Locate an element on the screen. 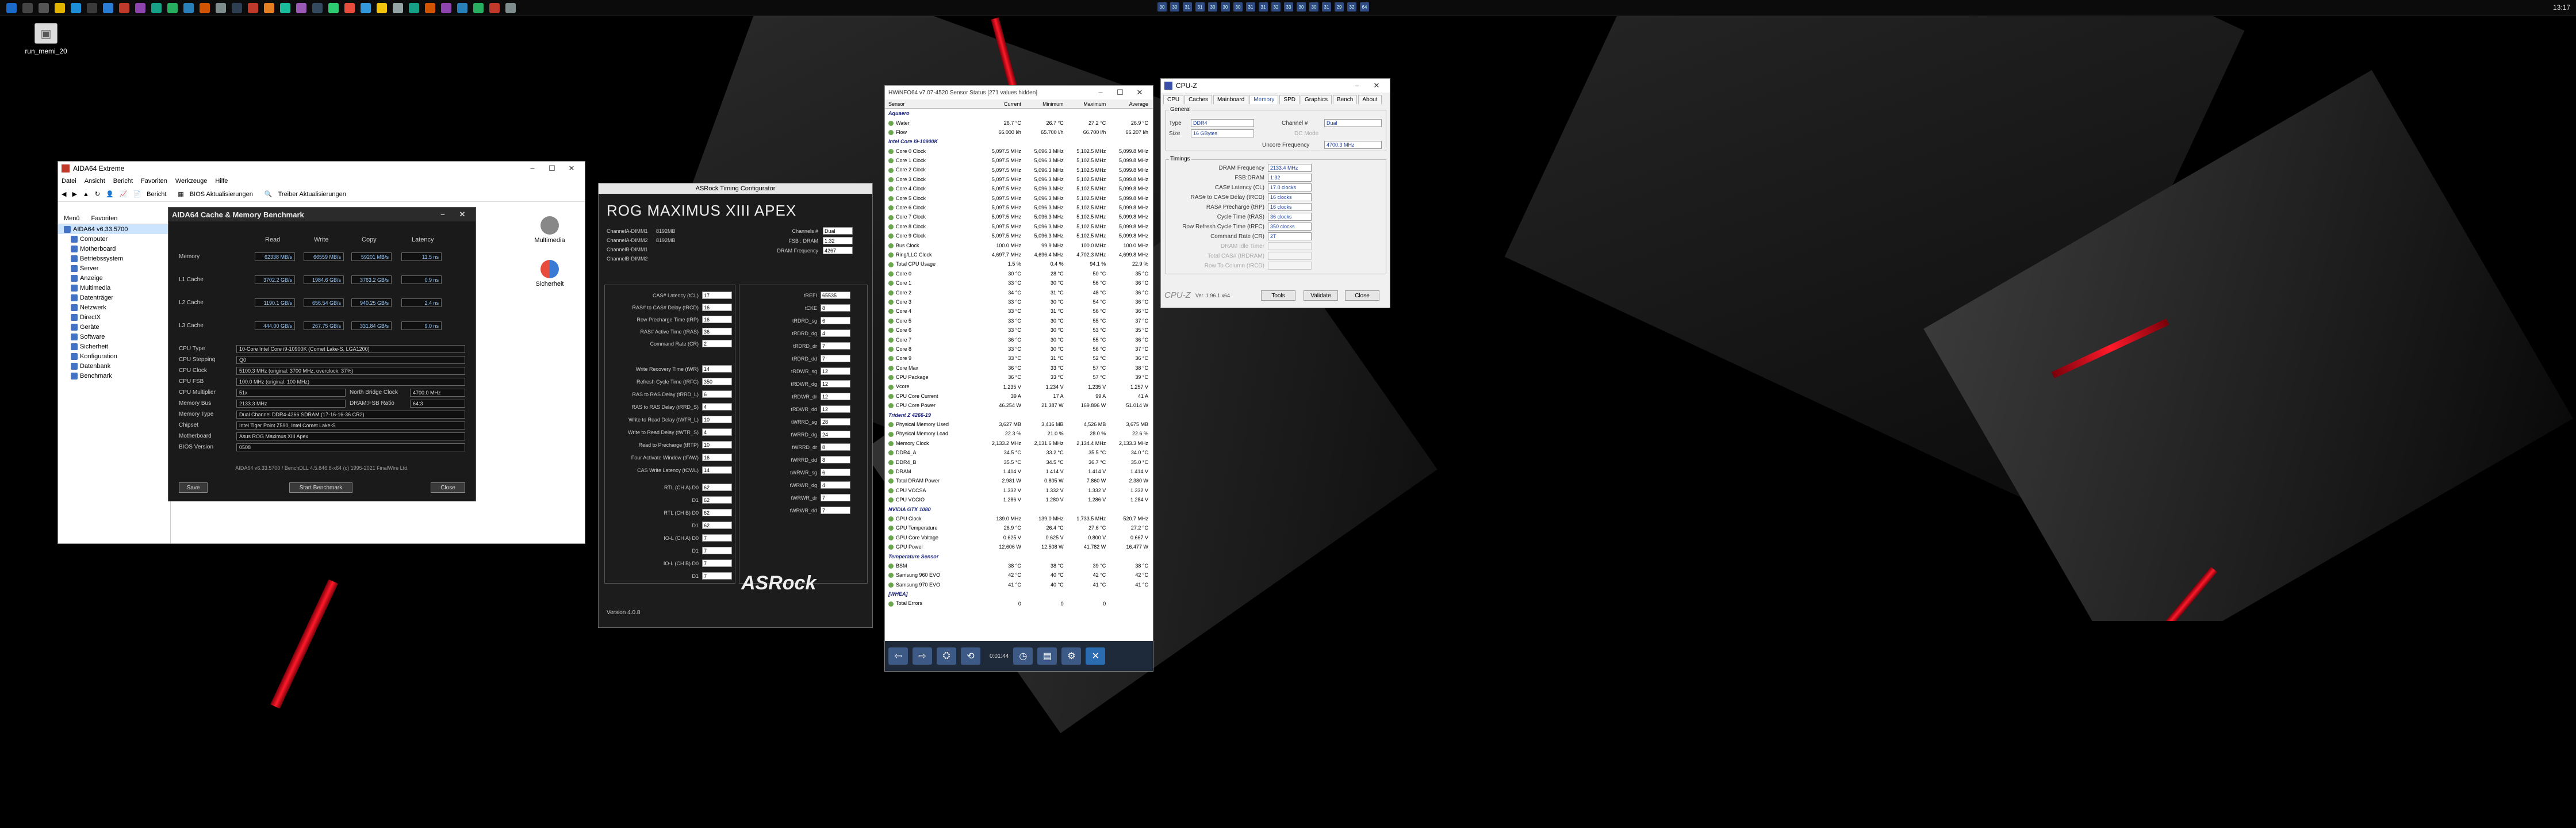  sidebar-item: DirectX is located at coordinates (114, 317).